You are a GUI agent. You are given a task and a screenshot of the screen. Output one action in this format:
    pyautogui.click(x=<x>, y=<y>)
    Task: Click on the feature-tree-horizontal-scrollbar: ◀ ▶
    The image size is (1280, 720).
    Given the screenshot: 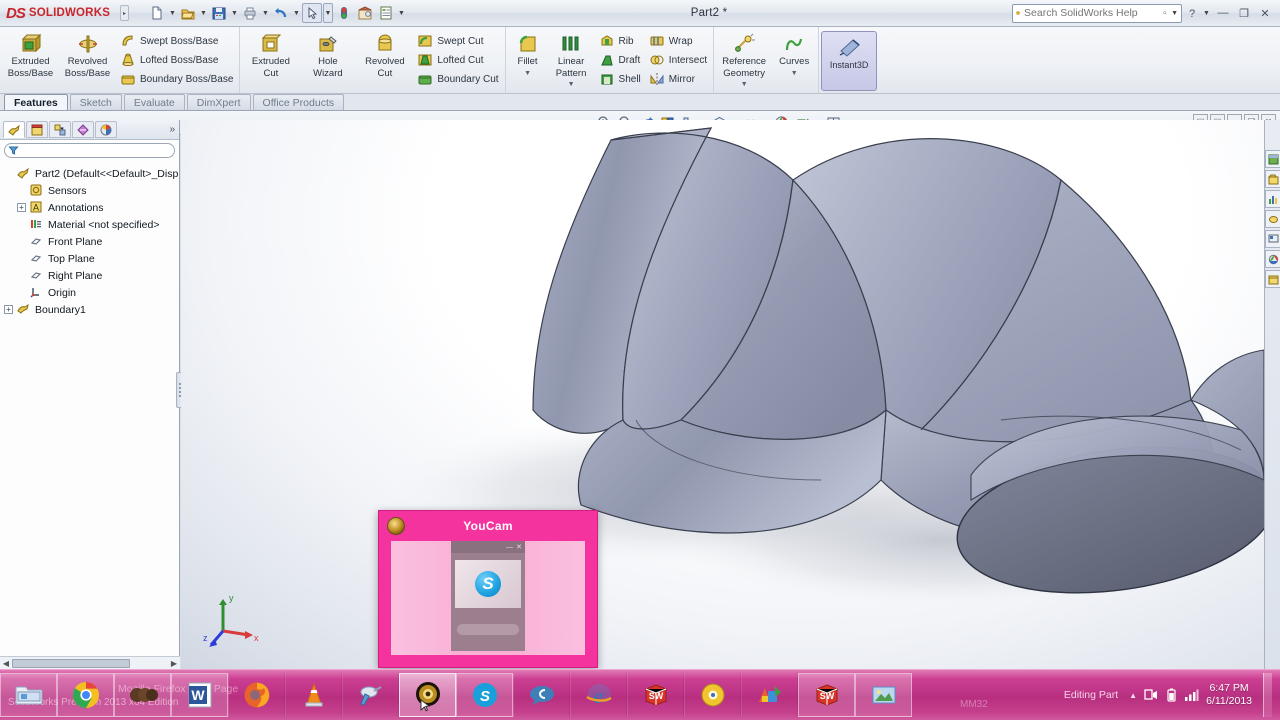 What is the action you would take?
    pyautogui.click(x=90, y=662)
    